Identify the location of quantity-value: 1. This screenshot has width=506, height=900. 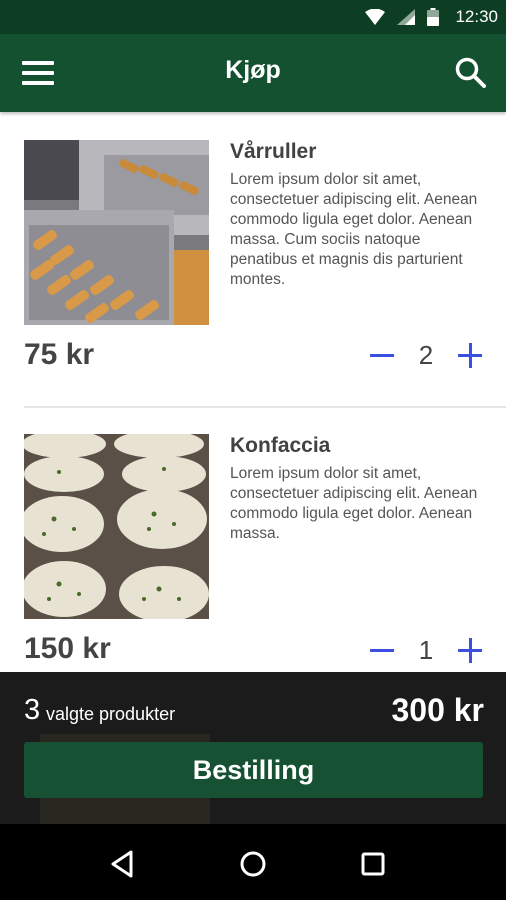
(426, 650).